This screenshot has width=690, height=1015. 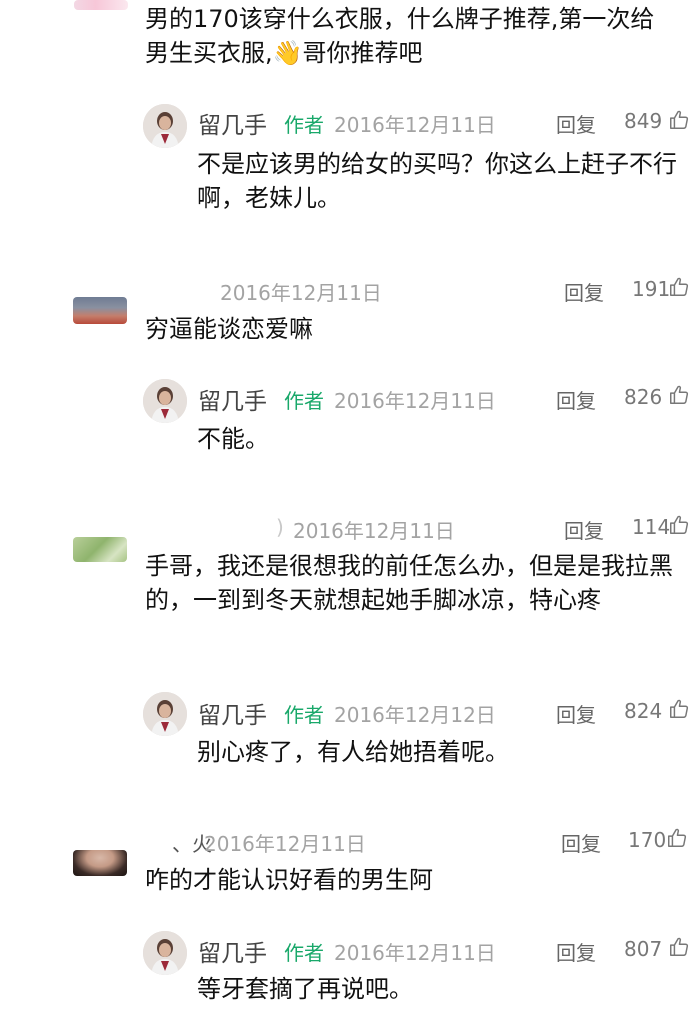 I want to click on like-count: 114, so click(x=651, y=527).